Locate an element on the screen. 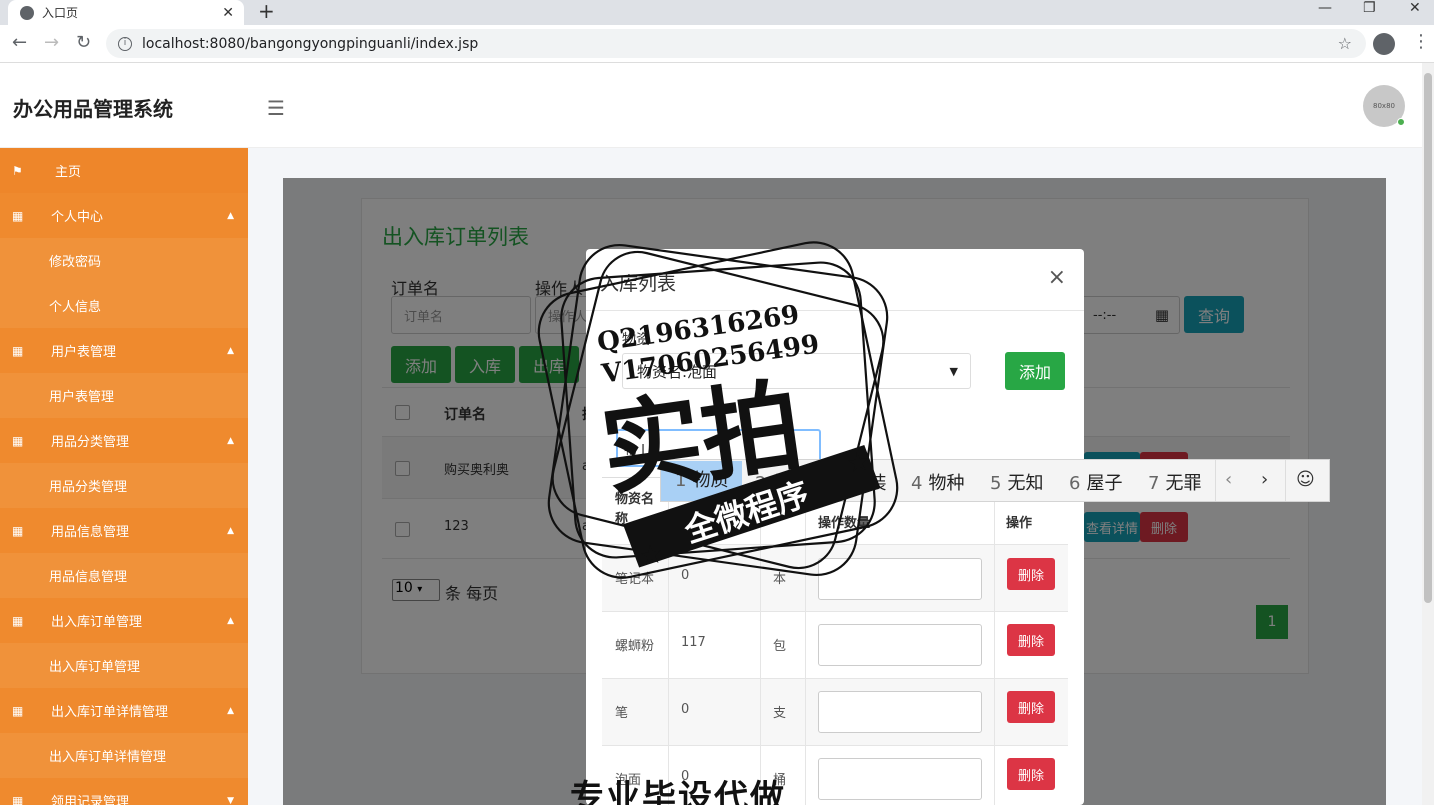  app-header: 办公用品管理系统 ☰ 80x80 is located at coordinates (711, 105).